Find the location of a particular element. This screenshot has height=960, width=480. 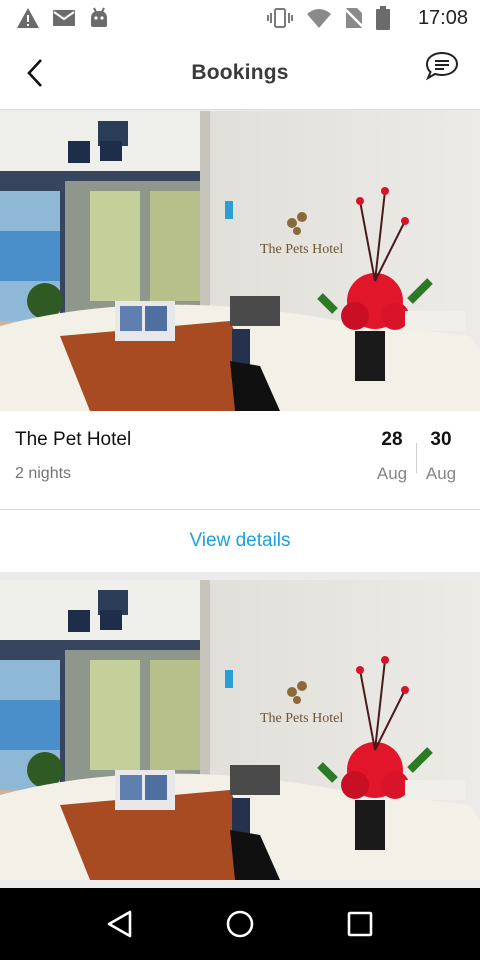

app-bar: Bookings is located at coordinates (240, 73).